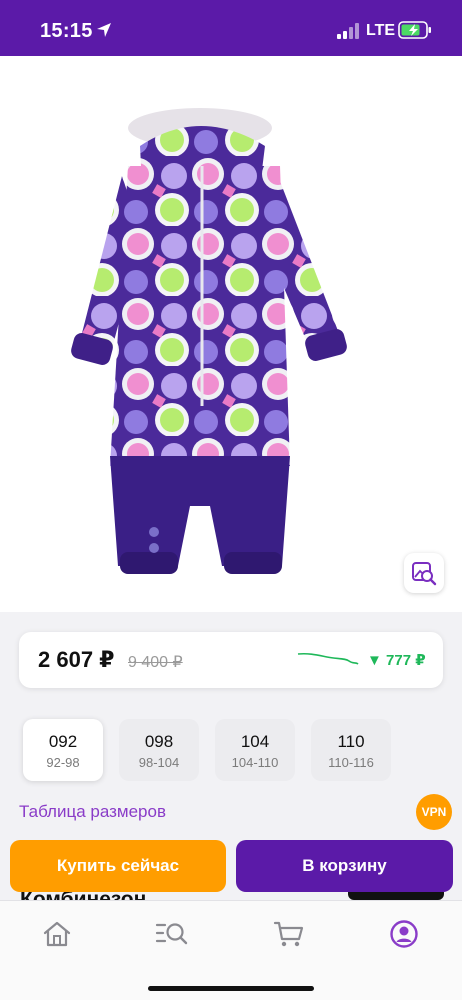  I want to click on current-price: 2 607 ₽, so click(76, 659).